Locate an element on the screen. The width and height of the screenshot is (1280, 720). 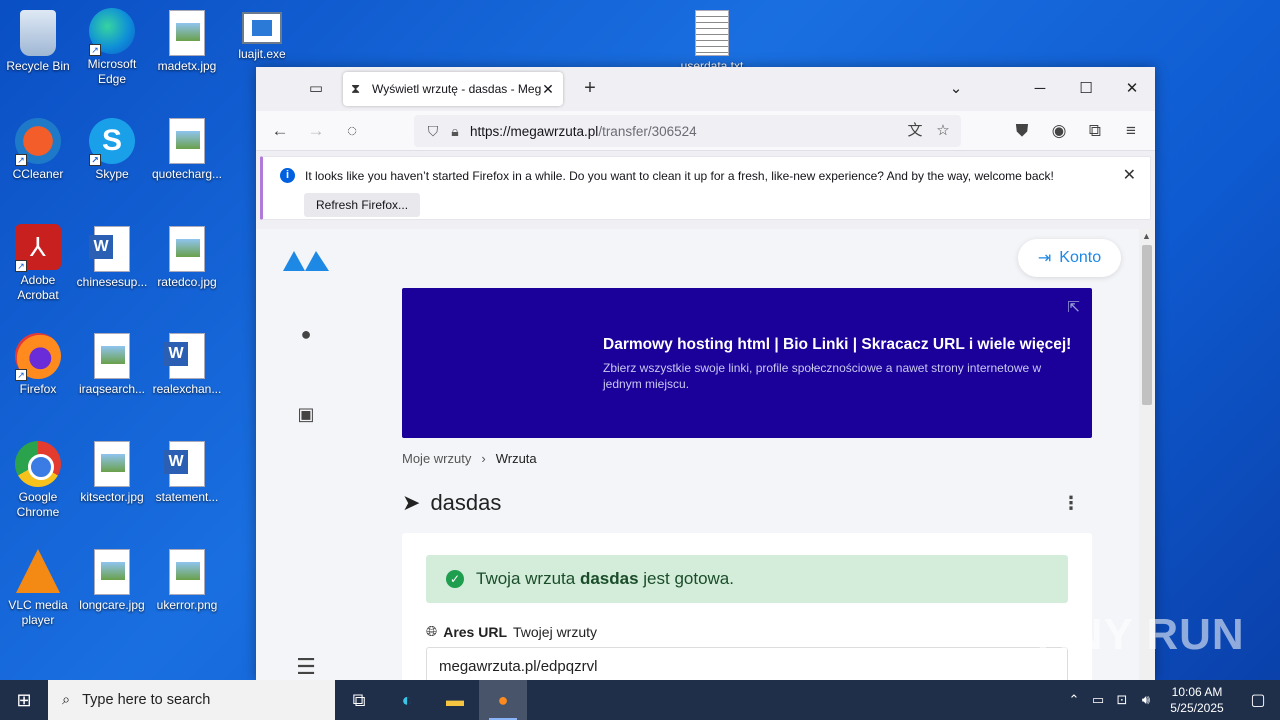
desktop-icon-kitsector: kitsector.jpg is located at coordinates (112, 473).